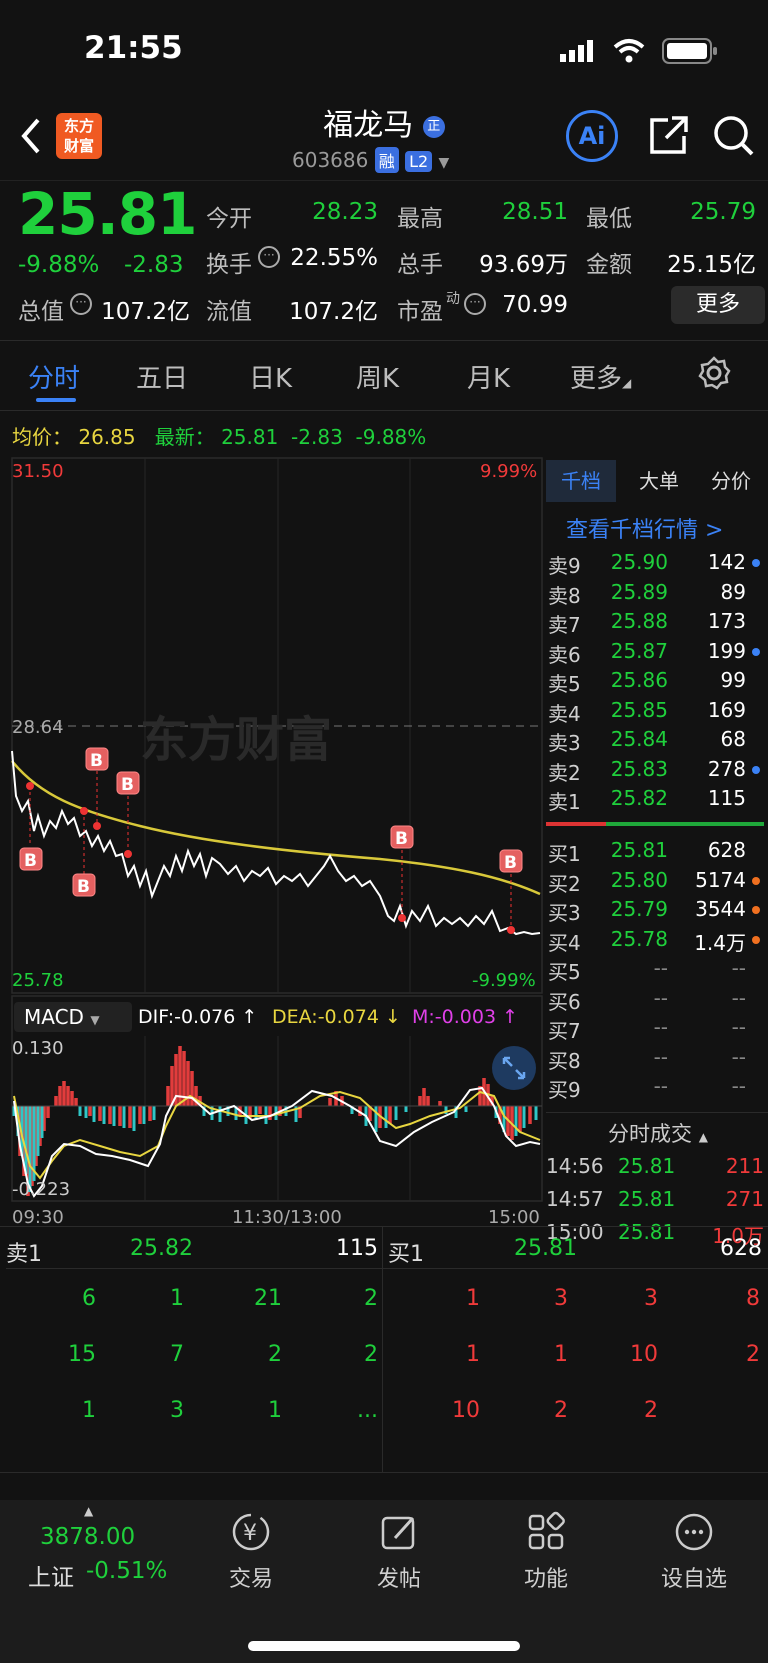 Image resolution: width=768 pixels, height=1663 pixels. I want to click on buys-level-row: 买3 25.79 3544, so click(657, 910).